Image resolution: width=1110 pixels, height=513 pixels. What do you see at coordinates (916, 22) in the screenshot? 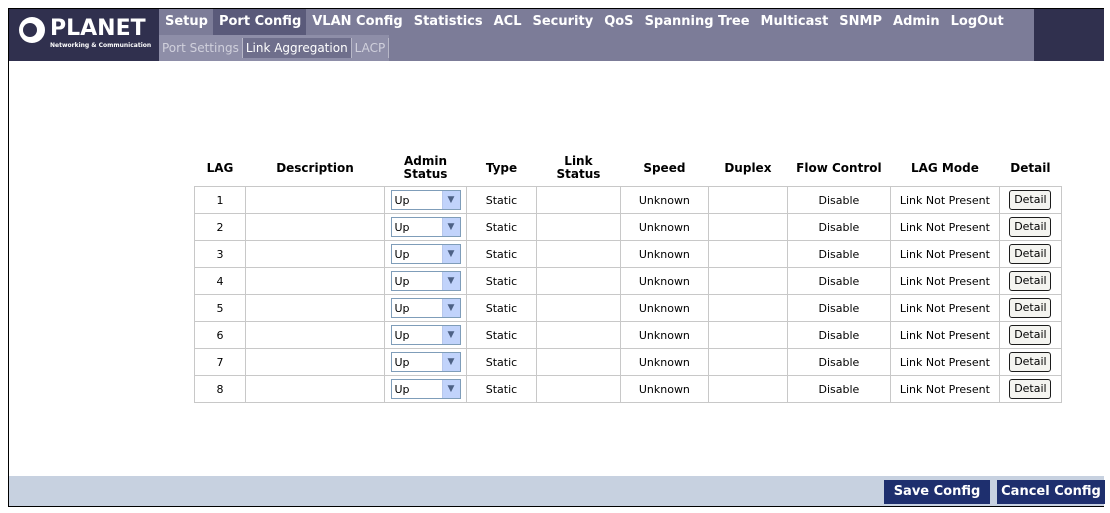
I see `nav-item-admin: Admin` at bounding box center [916, 22].